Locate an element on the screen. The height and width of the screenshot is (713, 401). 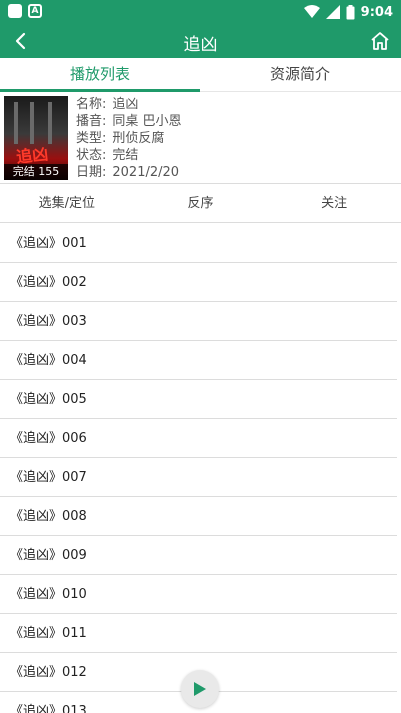
reverse-order-button: 反序 is located at coordinates (201, 203).